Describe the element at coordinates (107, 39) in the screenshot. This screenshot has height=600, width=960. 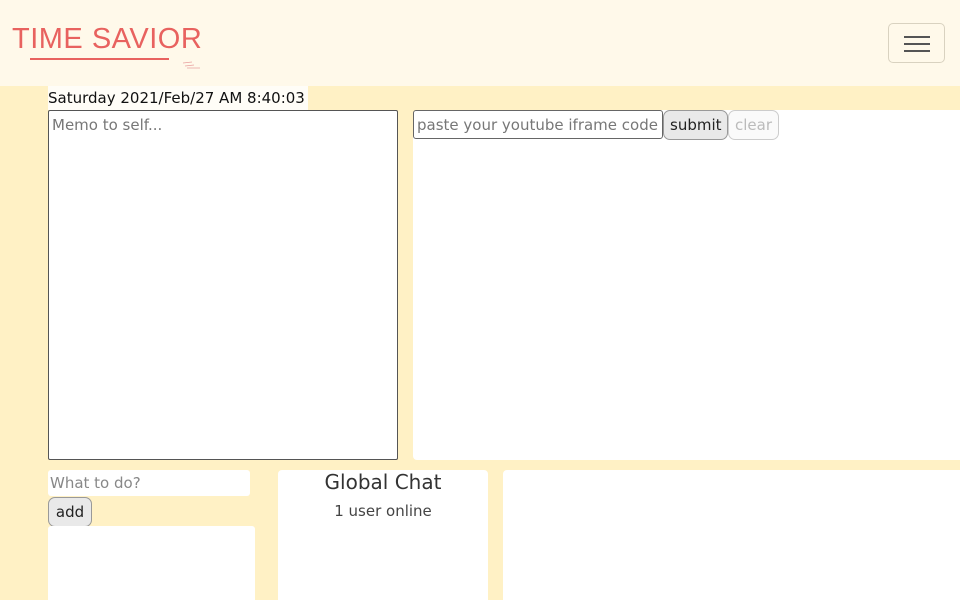
I see `brand-logo-text: TIME SAVIOR` at that location.